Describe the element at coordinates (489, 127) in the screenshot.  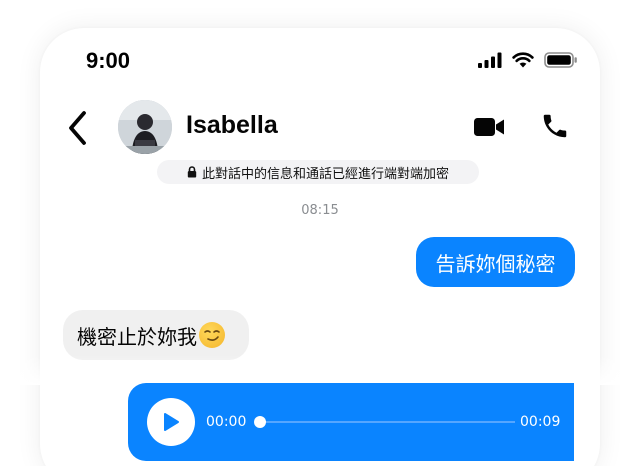
I see `video-call-icon` at that location.